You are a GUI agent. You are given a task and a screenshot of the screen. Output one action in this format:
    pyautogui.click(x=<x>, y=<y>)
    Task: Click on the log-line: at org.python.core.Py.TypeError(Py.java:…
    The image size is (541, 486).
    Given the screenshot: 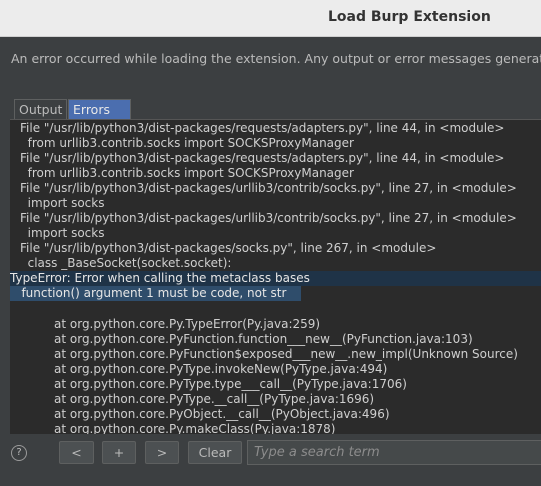 What is the action you would take?
    pyautogui.click(x=187, y=324)
    